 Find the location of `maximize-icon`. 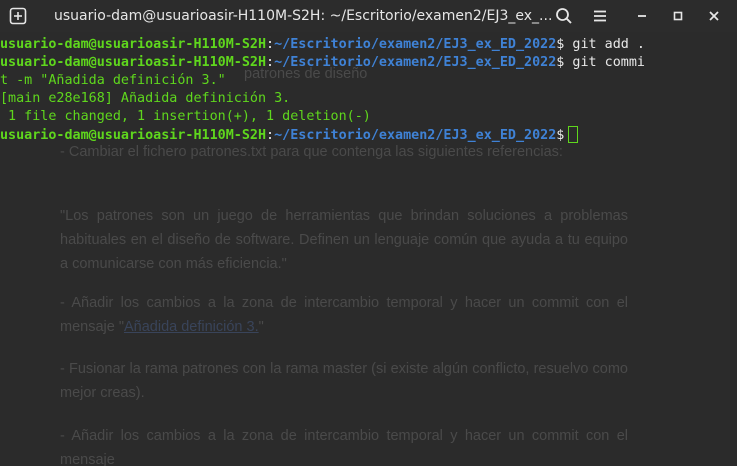

maximize-icon is located at coordinates (678, 16).